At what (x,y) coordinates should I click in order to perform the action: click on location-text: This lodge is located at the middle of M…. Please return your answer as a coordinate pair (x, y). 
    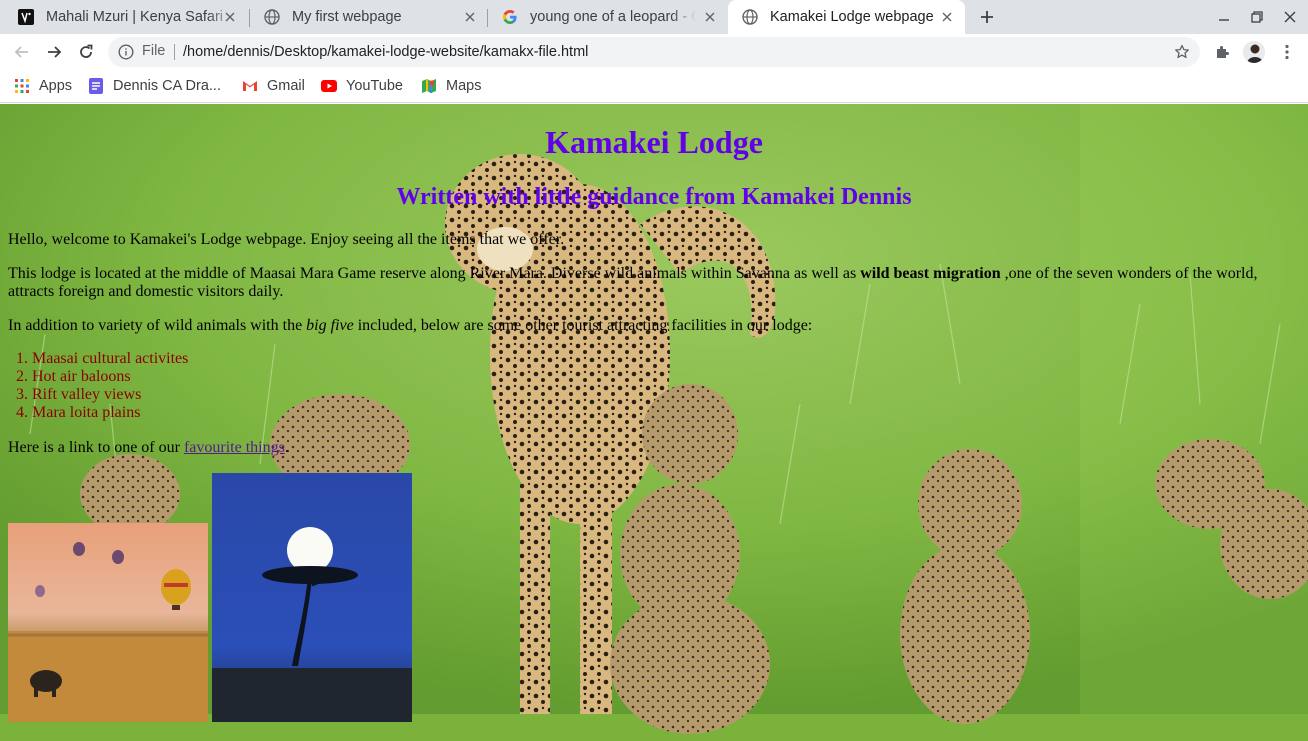
    Looking at the image, I should click on (434, 273).